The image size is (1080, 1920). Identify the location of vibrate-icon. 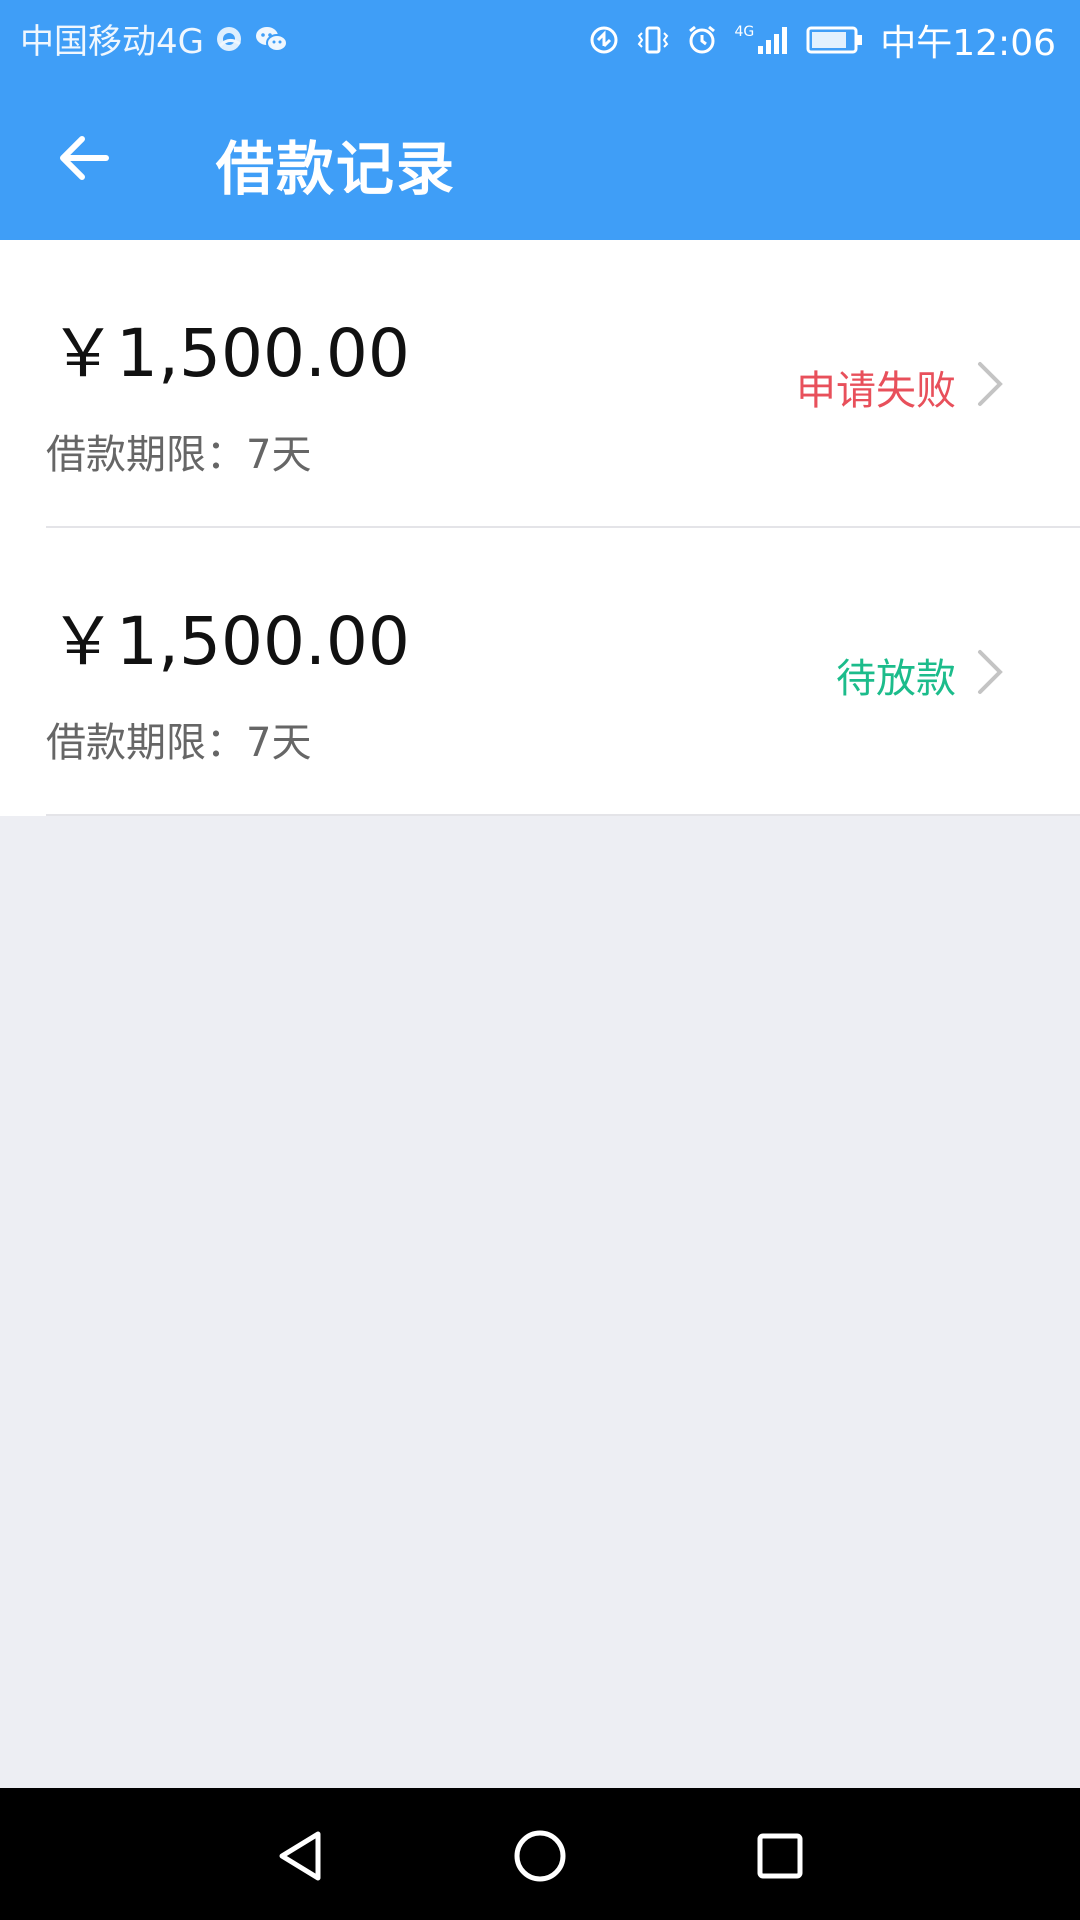
(653, 40).